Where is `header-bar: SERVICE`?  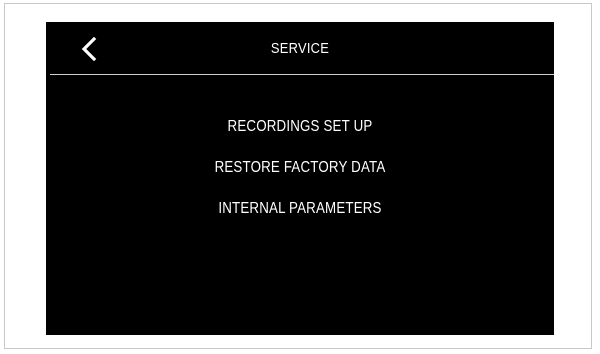
header-bar: SERVICE is located at coordinates (300, 49).